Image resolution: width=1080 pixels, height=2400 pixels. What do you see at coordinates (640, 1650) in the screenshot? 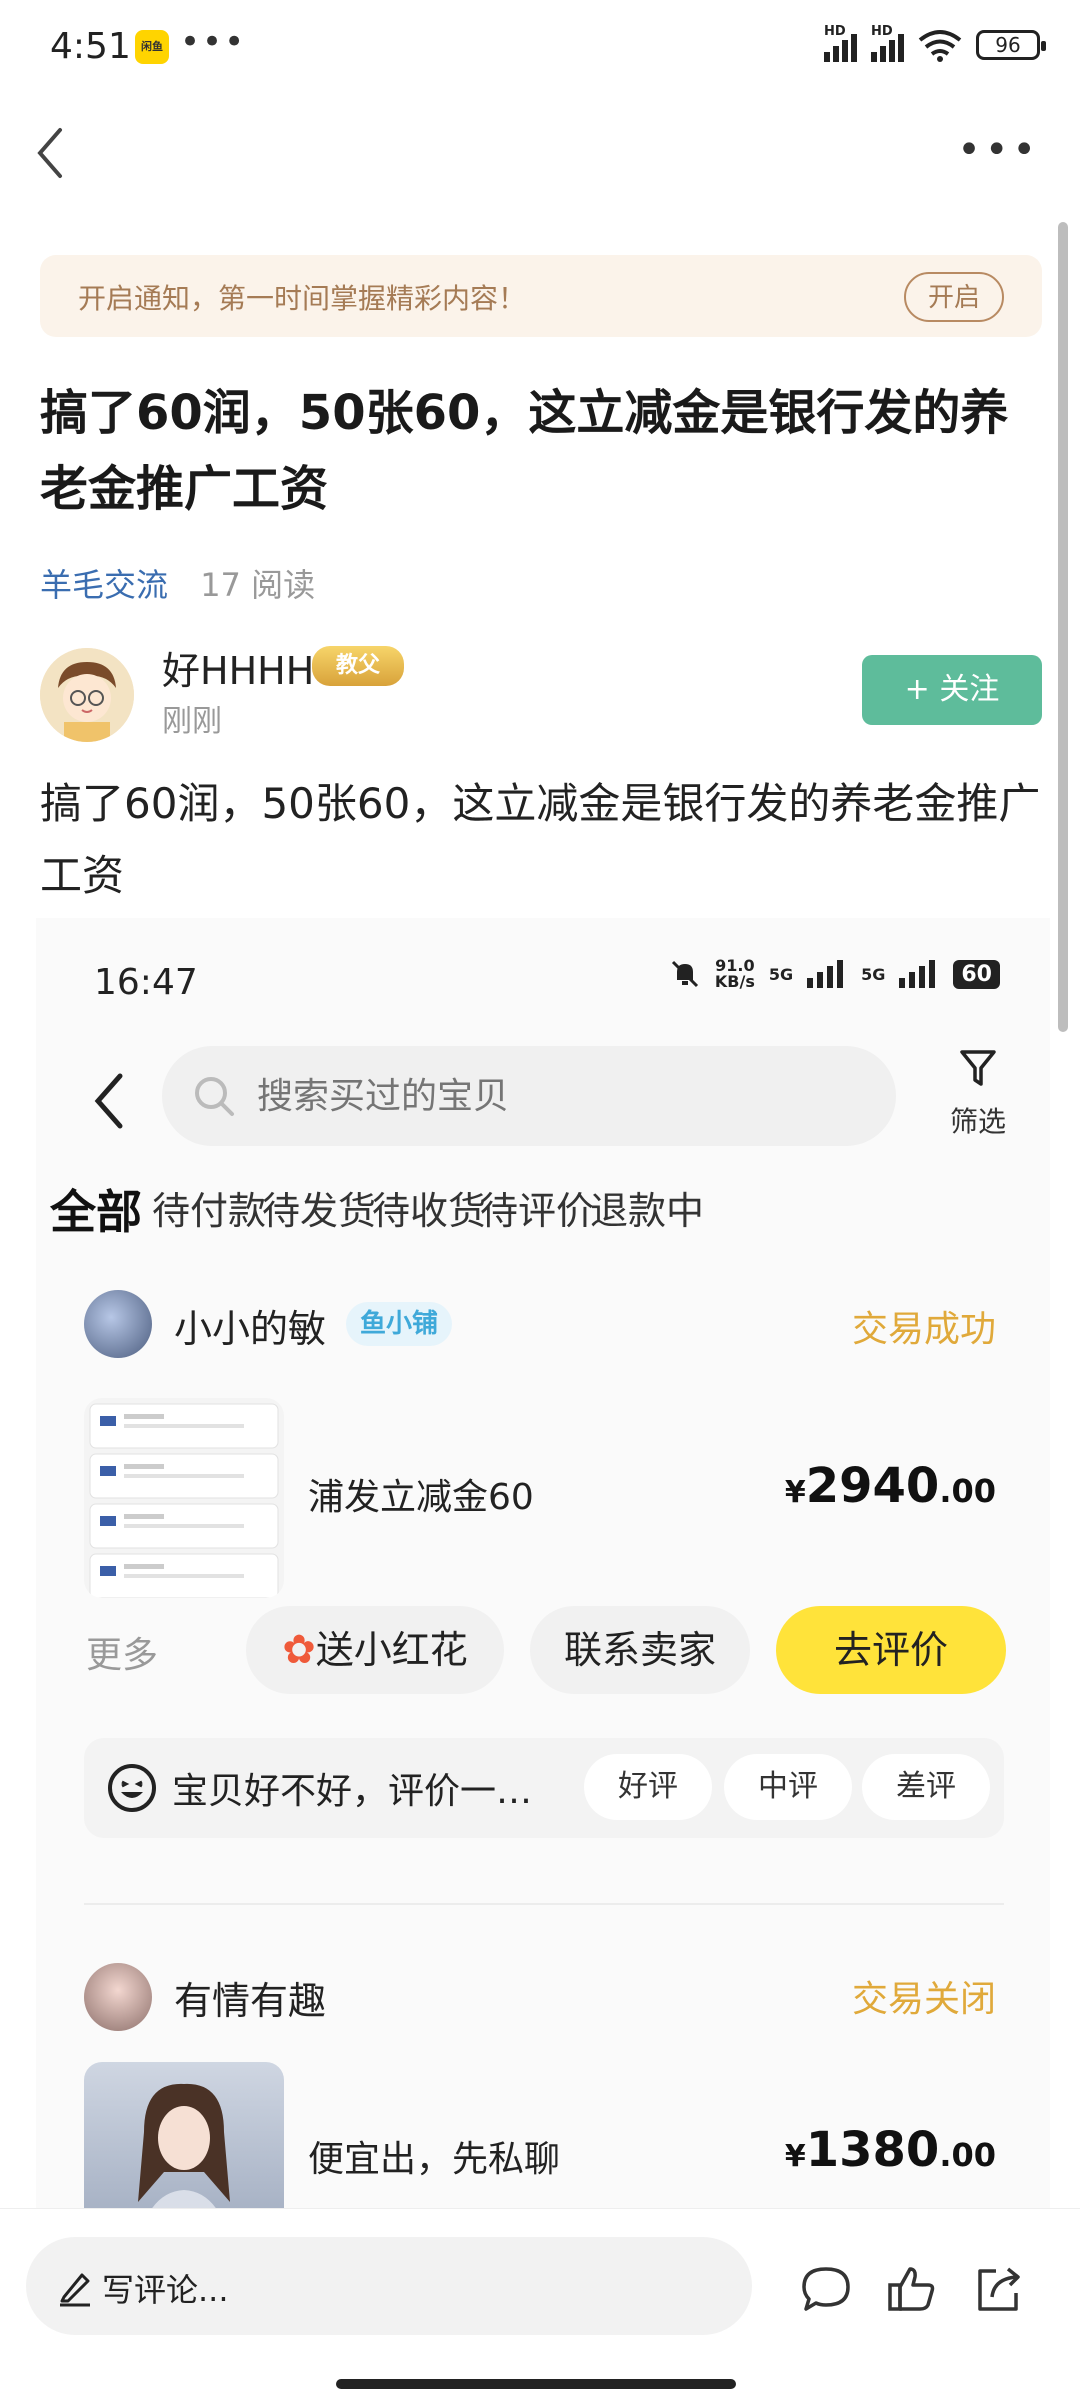
I see `contact-seller-button: 联系卖家` at bounding box center [640, 1650].